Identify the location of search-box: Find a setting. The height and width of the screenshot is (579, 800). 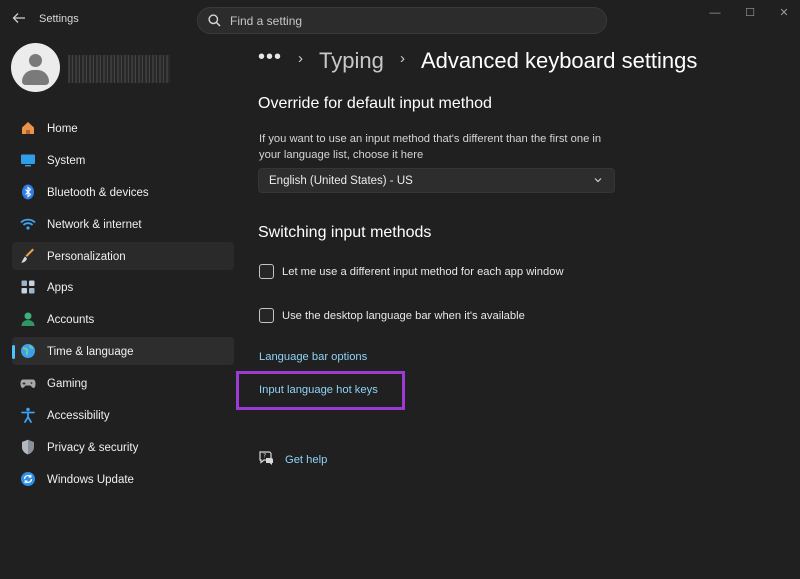
(402, 20).